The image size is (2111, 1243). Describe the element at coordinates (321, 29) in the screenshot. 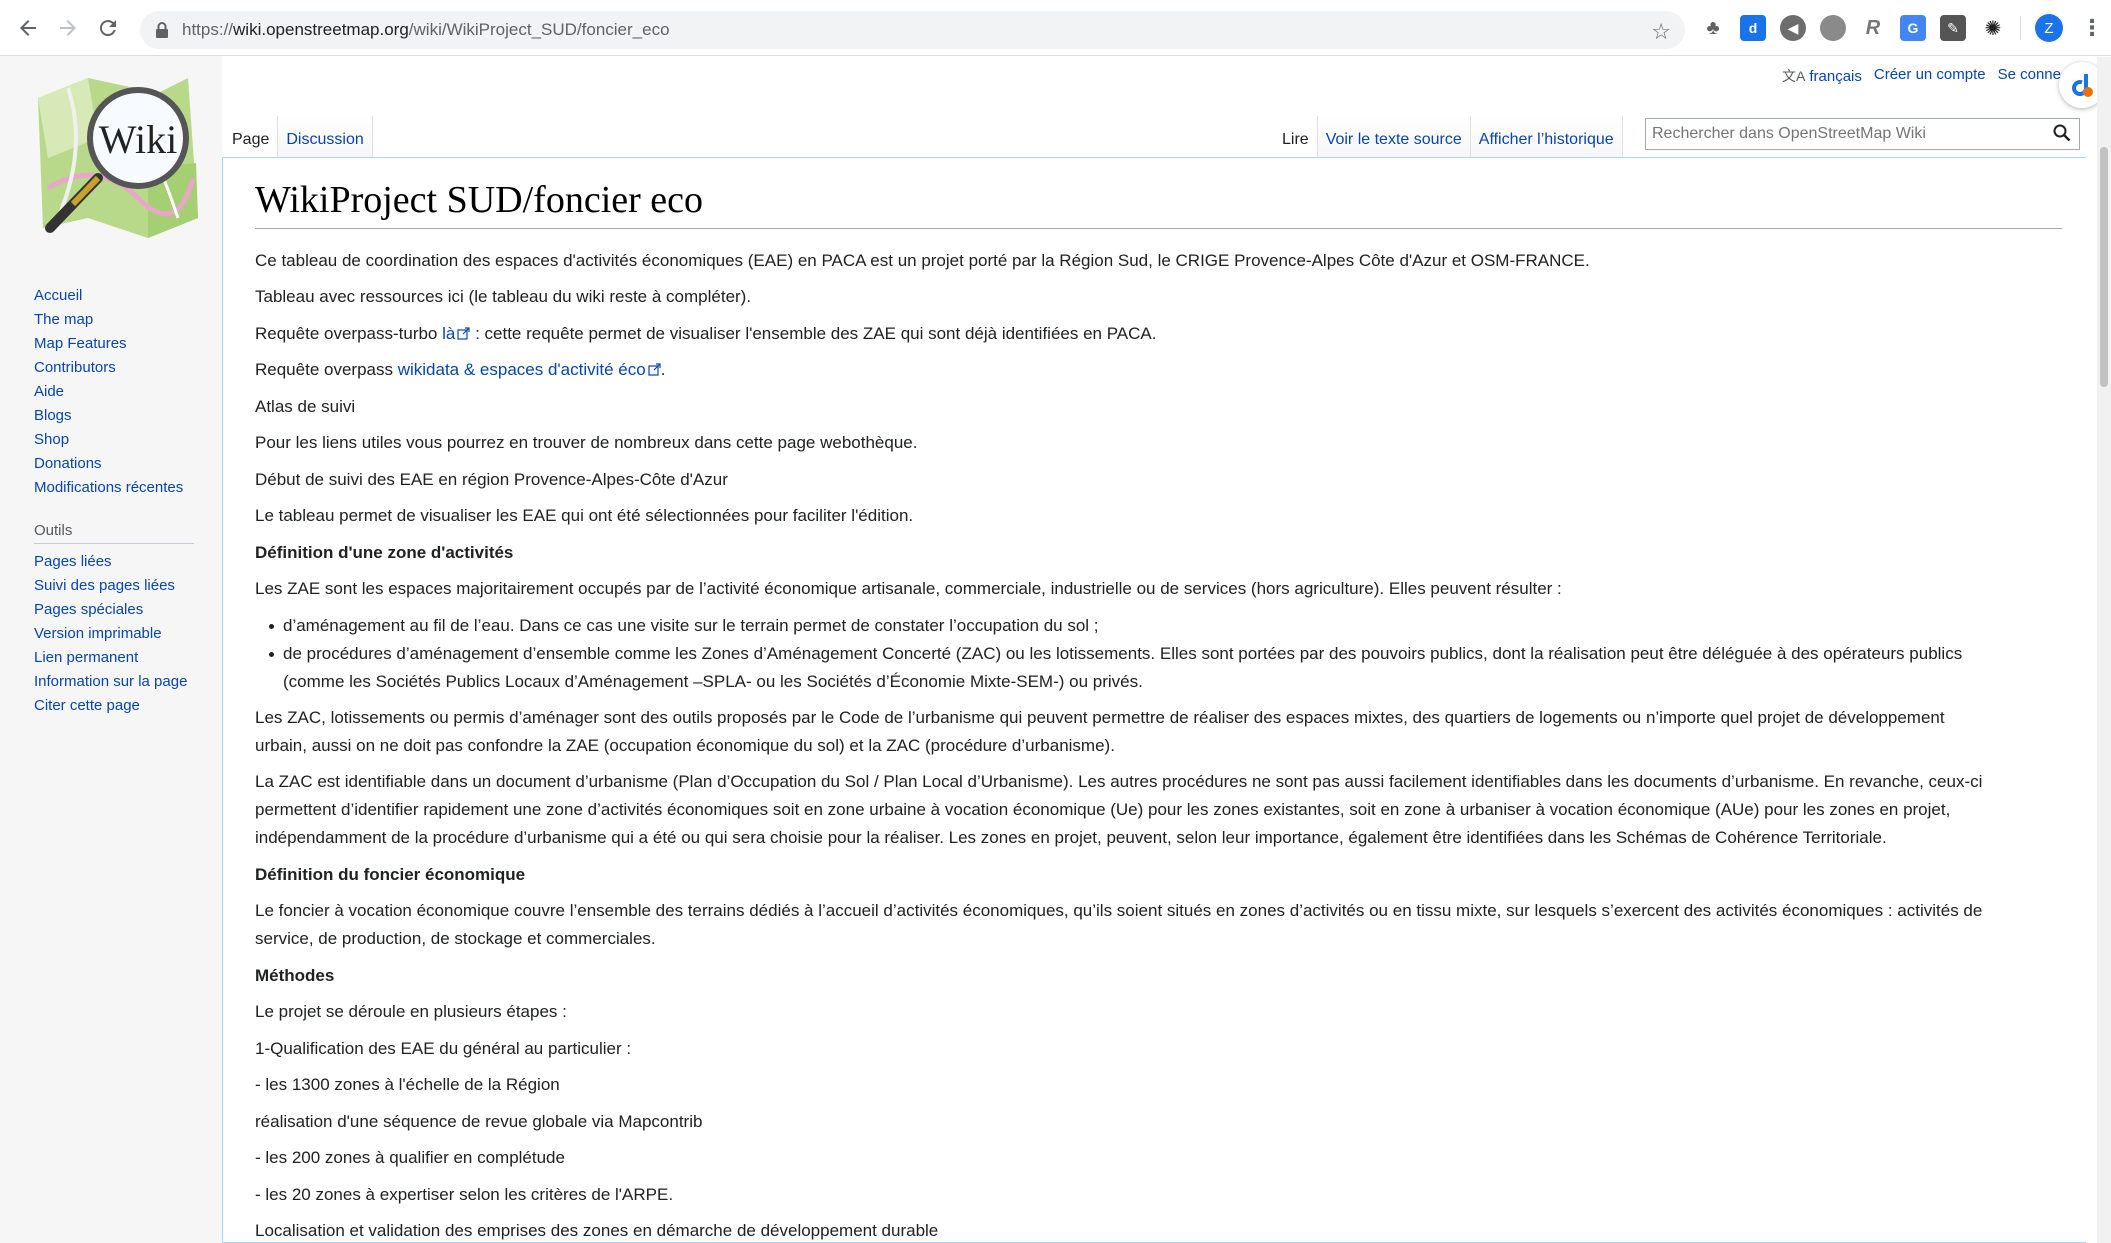

I see `url-host: wiki.openstreetmap.org` at that location.